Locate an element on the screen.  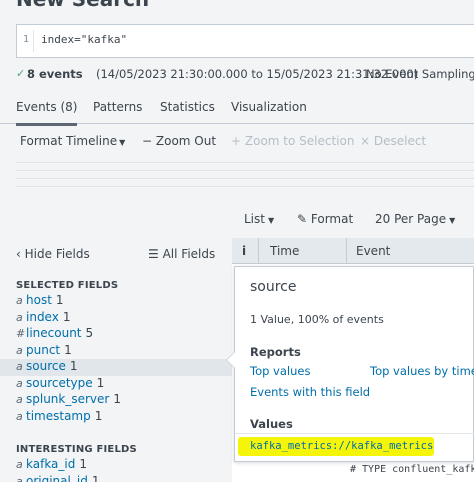
field-row-timestamp: a timestamp 1 is located at coordinates (116, 417).